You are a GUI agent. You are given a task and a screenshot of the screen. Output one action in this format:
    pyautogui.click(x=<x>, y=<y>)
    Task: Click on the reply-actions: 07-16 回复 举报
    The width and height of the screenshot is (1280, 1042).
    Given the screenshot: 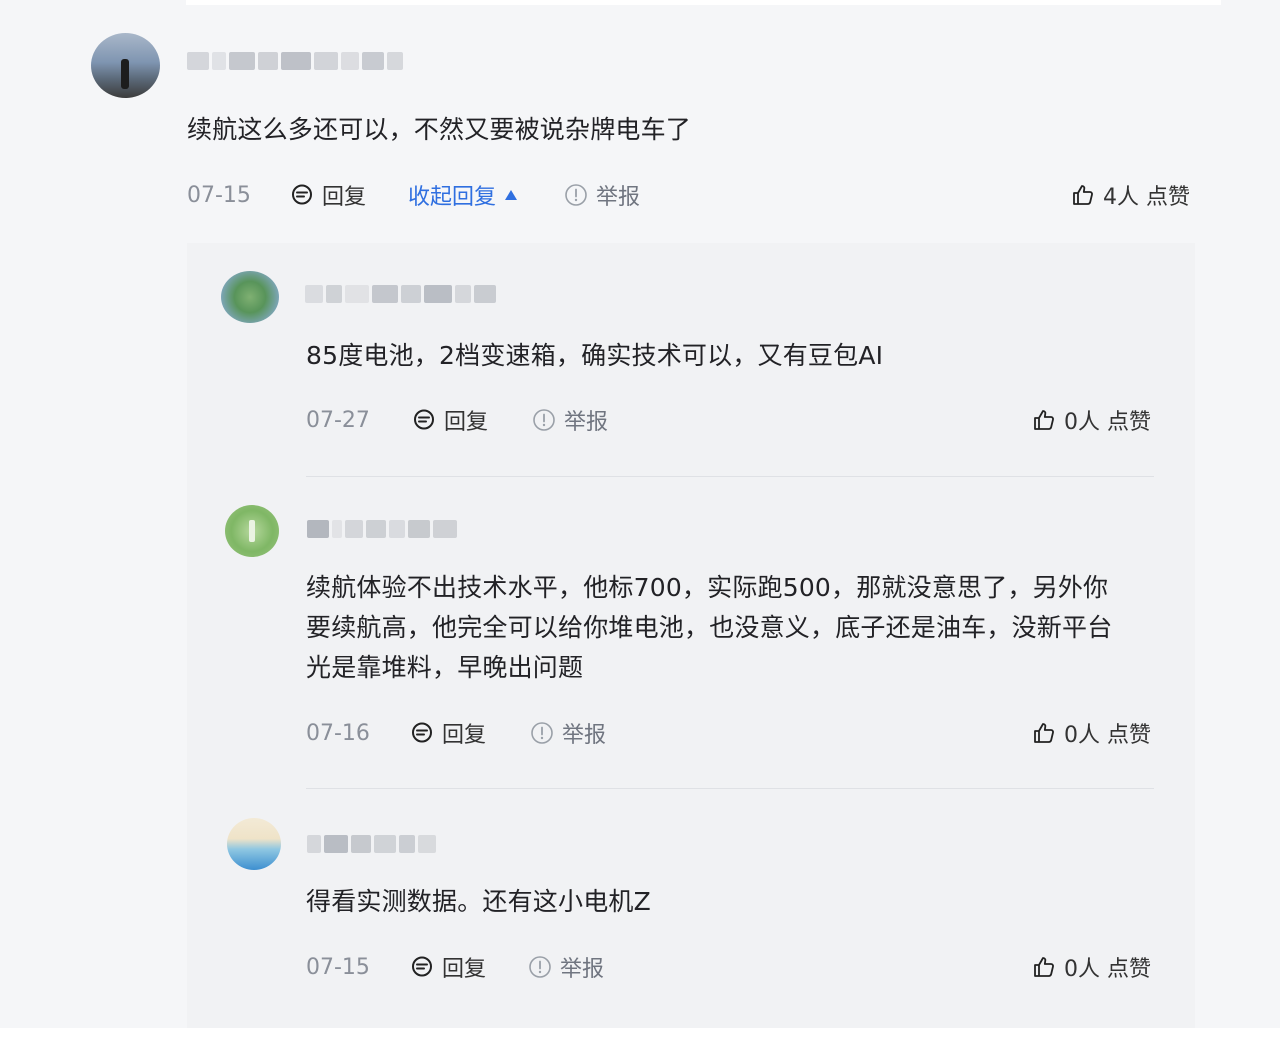 What is the action you would take?
    pyautogui.click(x=456, y=733)
    